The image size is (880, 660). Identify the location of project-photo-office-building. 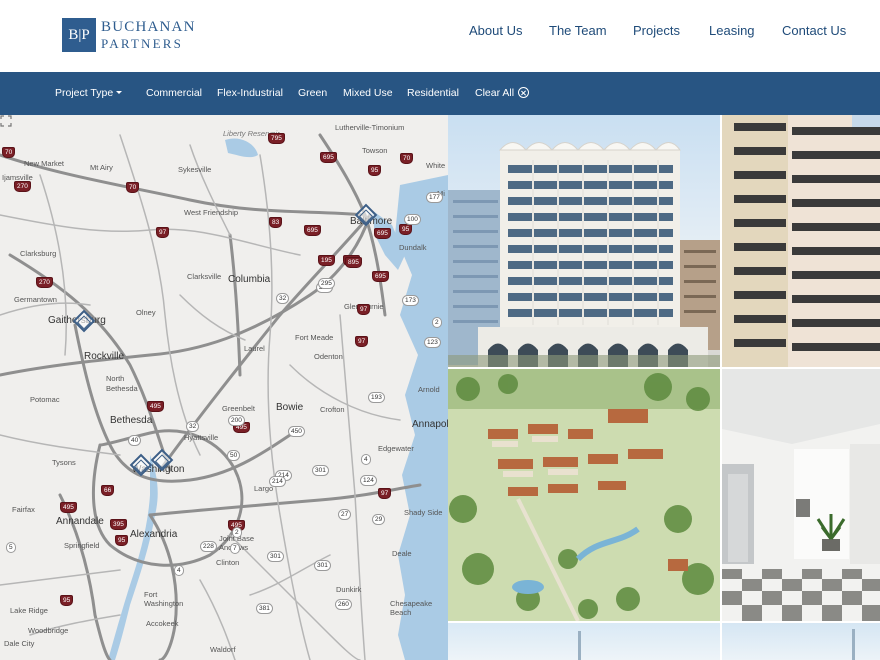
(801, 241).